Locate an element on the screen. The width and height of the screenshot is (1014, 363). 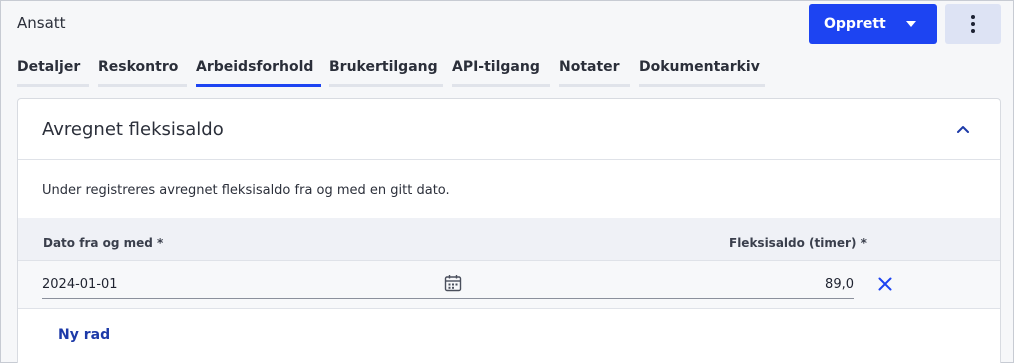
more-options-button is located at coordinates (973, 24).